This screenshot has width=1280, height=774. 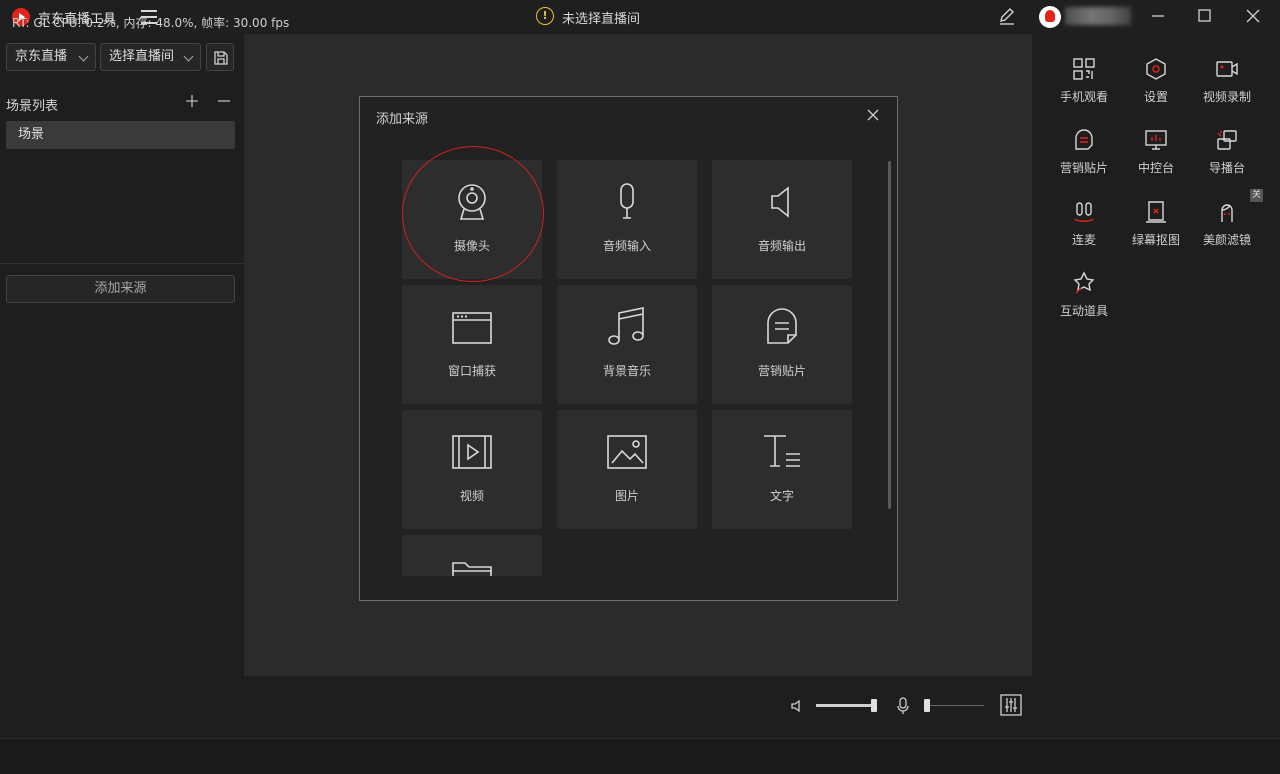 What do you see at coordinates (781, 246) in the screenshot?
I see `source-tile-label: 音频输出` at bounding box center [781, 246].